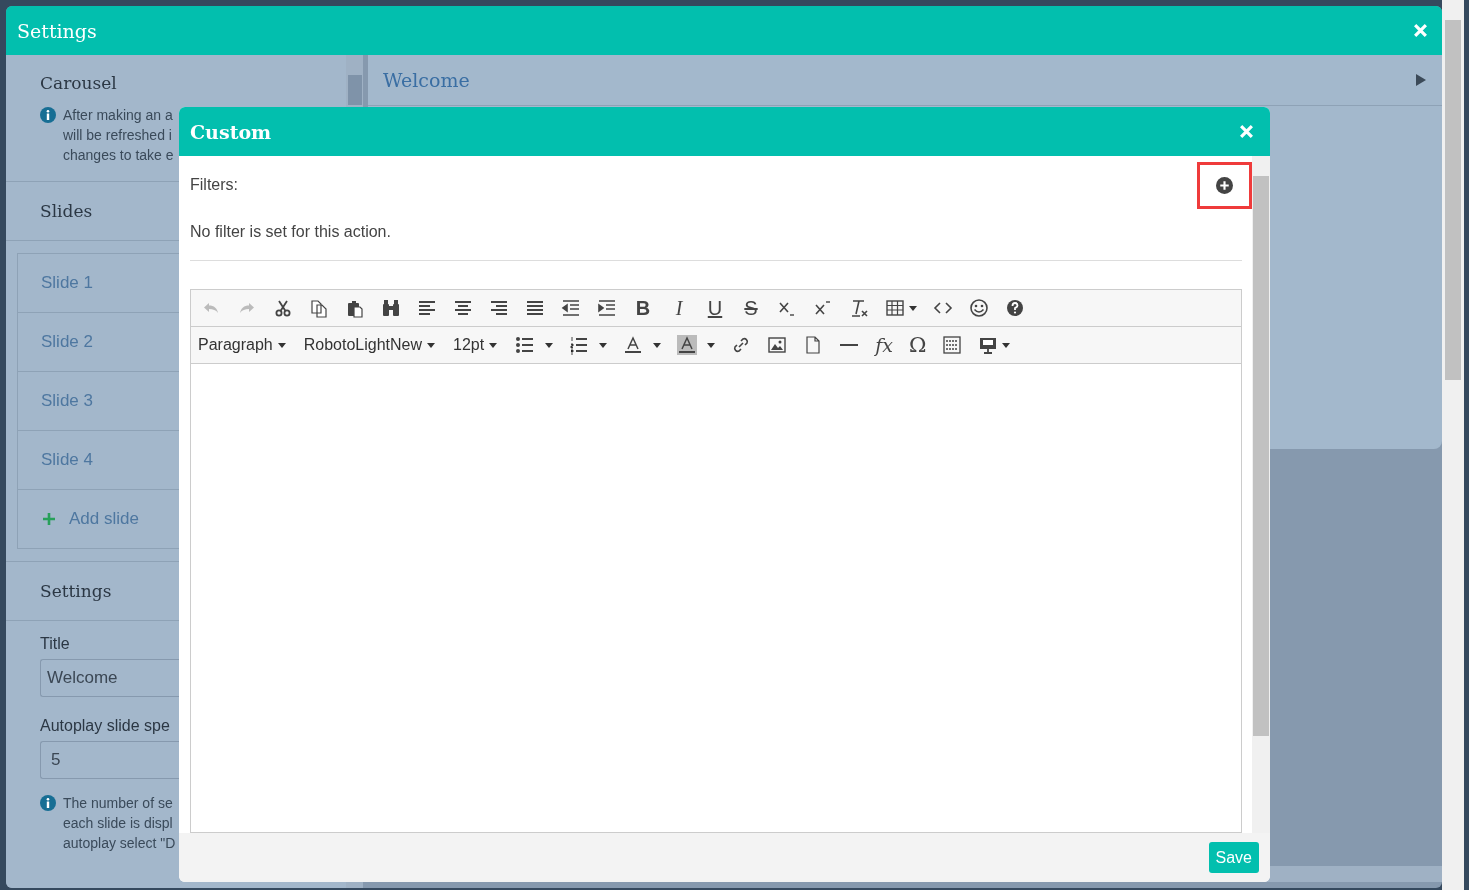  What do you see at coordinates (716, 242) in the screenshot?
I see `empty-message: No filter is set for this action.` at bounding box center [716, 242].